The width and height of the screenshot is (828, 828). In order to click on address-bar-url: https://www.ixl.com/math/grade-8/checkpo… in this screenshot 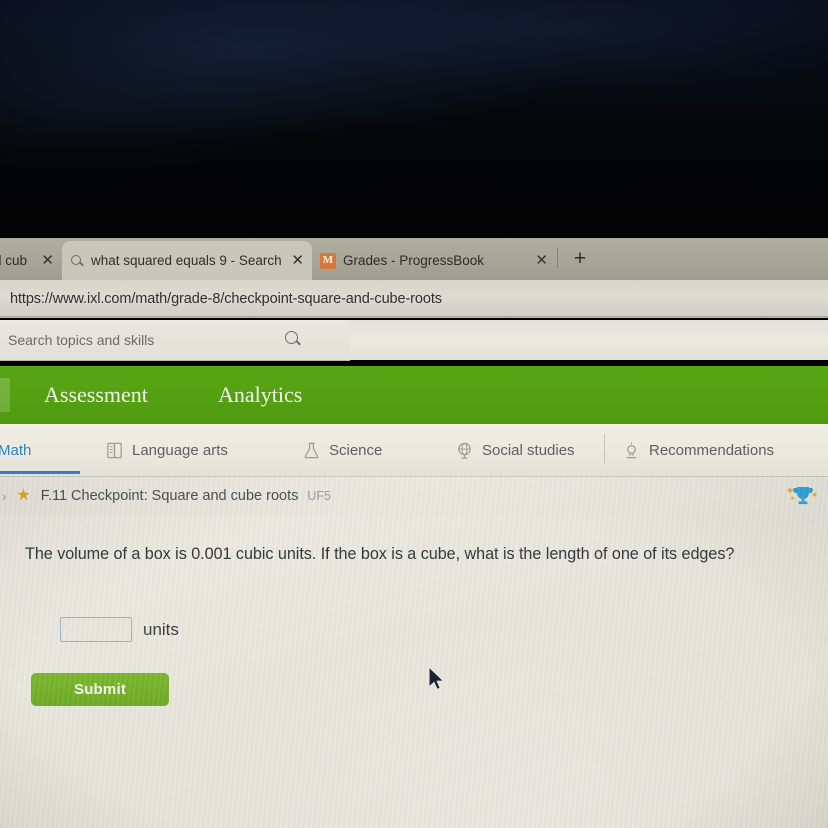, I will do `click(226, 299)`.